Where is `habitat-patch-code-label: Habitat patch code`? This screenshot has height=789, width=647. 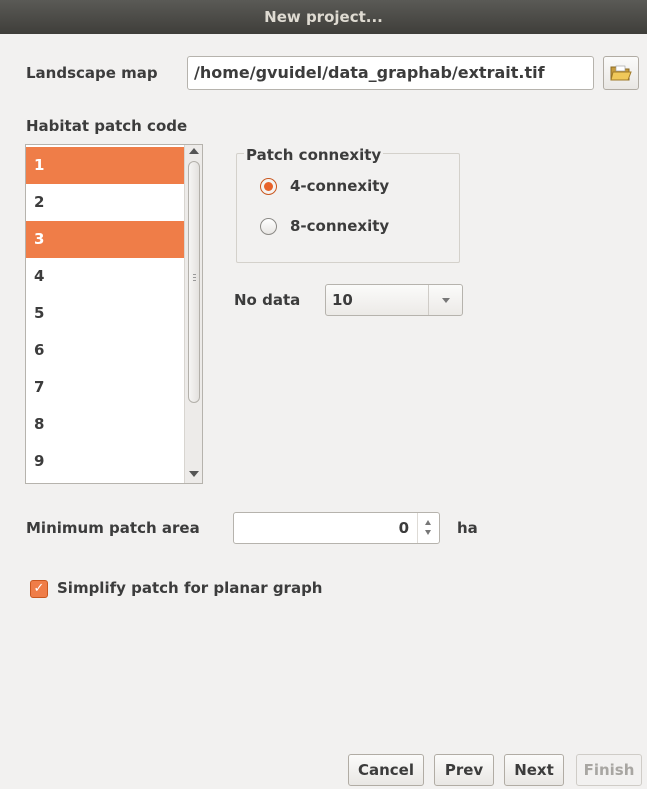 habitat-patch-code-label: Habitat patch code is located at coordinates (107, 126).